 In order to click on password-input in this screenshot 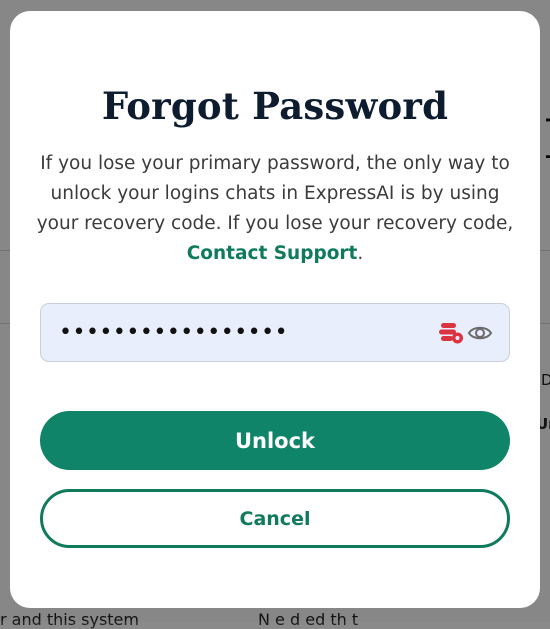, I will do `click(244, 332)`.